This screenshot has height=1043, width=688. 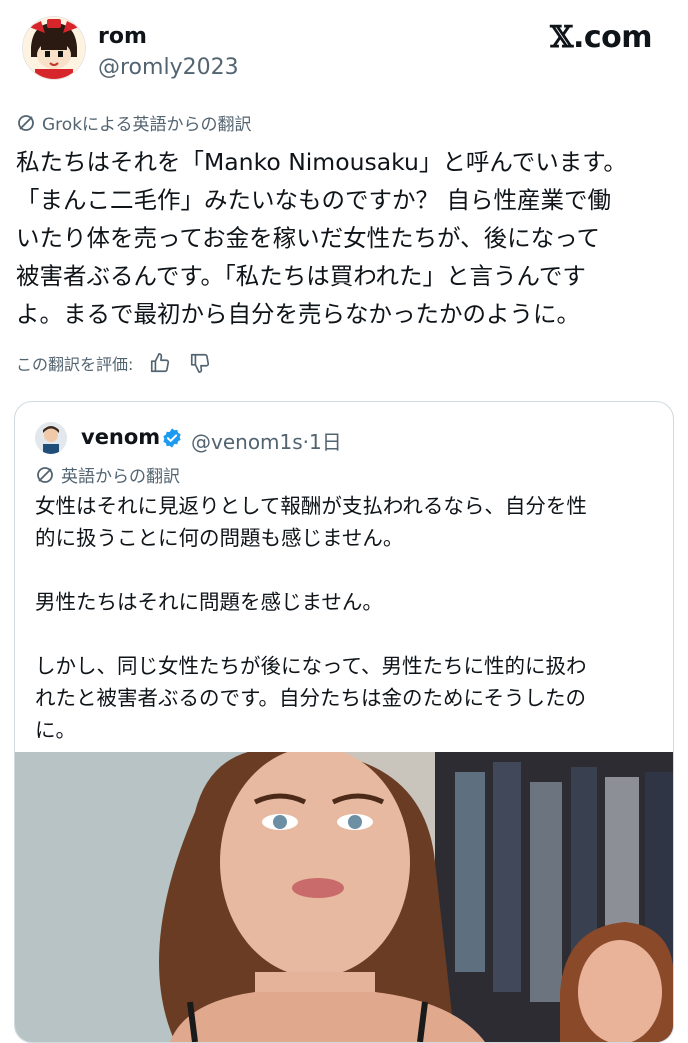 I want to click on brand-domain: .com, so click(x=612, y=37).